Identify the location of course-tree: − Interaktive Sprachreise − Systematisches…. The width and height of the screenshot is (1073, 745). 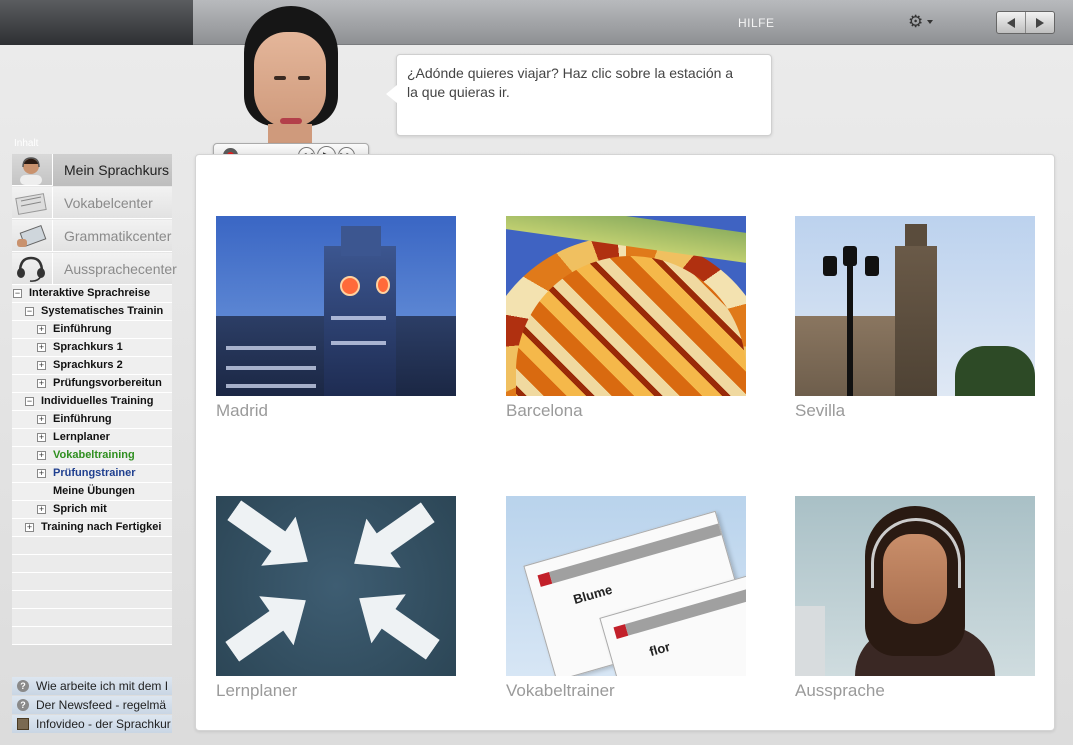
(92, 465).